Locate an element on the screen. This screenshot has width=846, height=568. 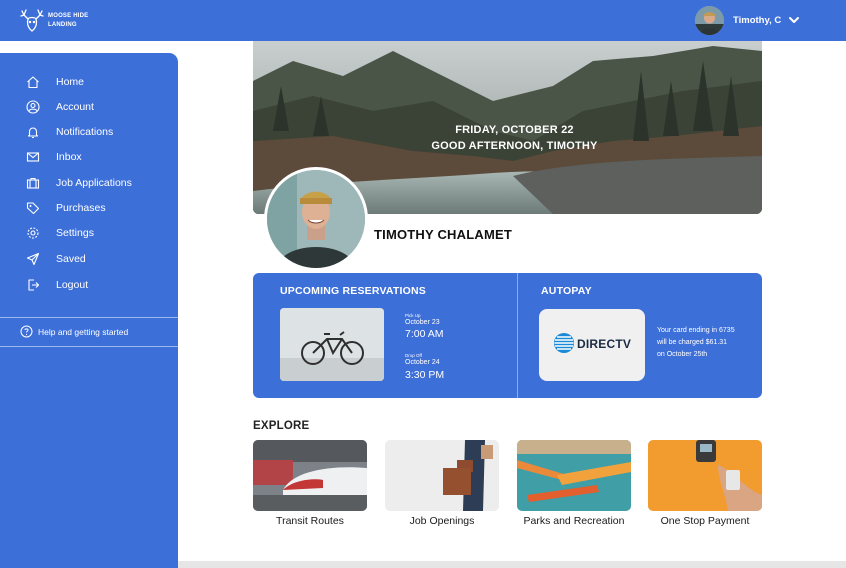
pickup-time: 7:00 AM is located at coordinates (424, 334).